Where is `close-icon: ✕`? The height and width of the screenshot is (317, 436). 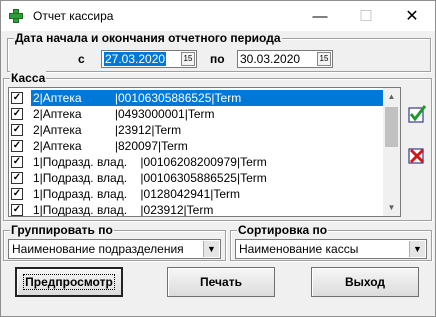
close-icon: ✕ is located at coordinates (412, 16).